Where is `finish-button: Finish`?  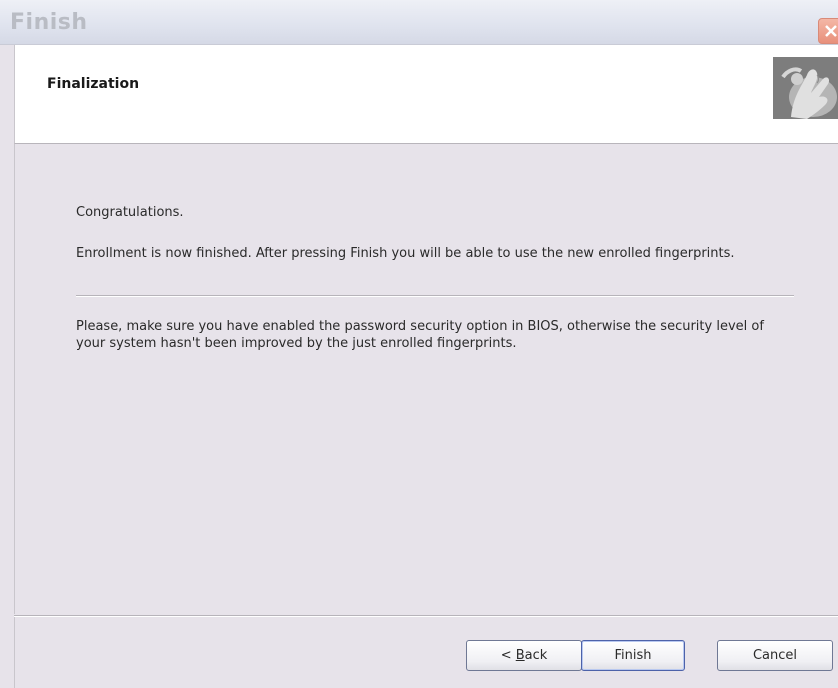 finish-button: Finish is located at coordinates (633, 655).